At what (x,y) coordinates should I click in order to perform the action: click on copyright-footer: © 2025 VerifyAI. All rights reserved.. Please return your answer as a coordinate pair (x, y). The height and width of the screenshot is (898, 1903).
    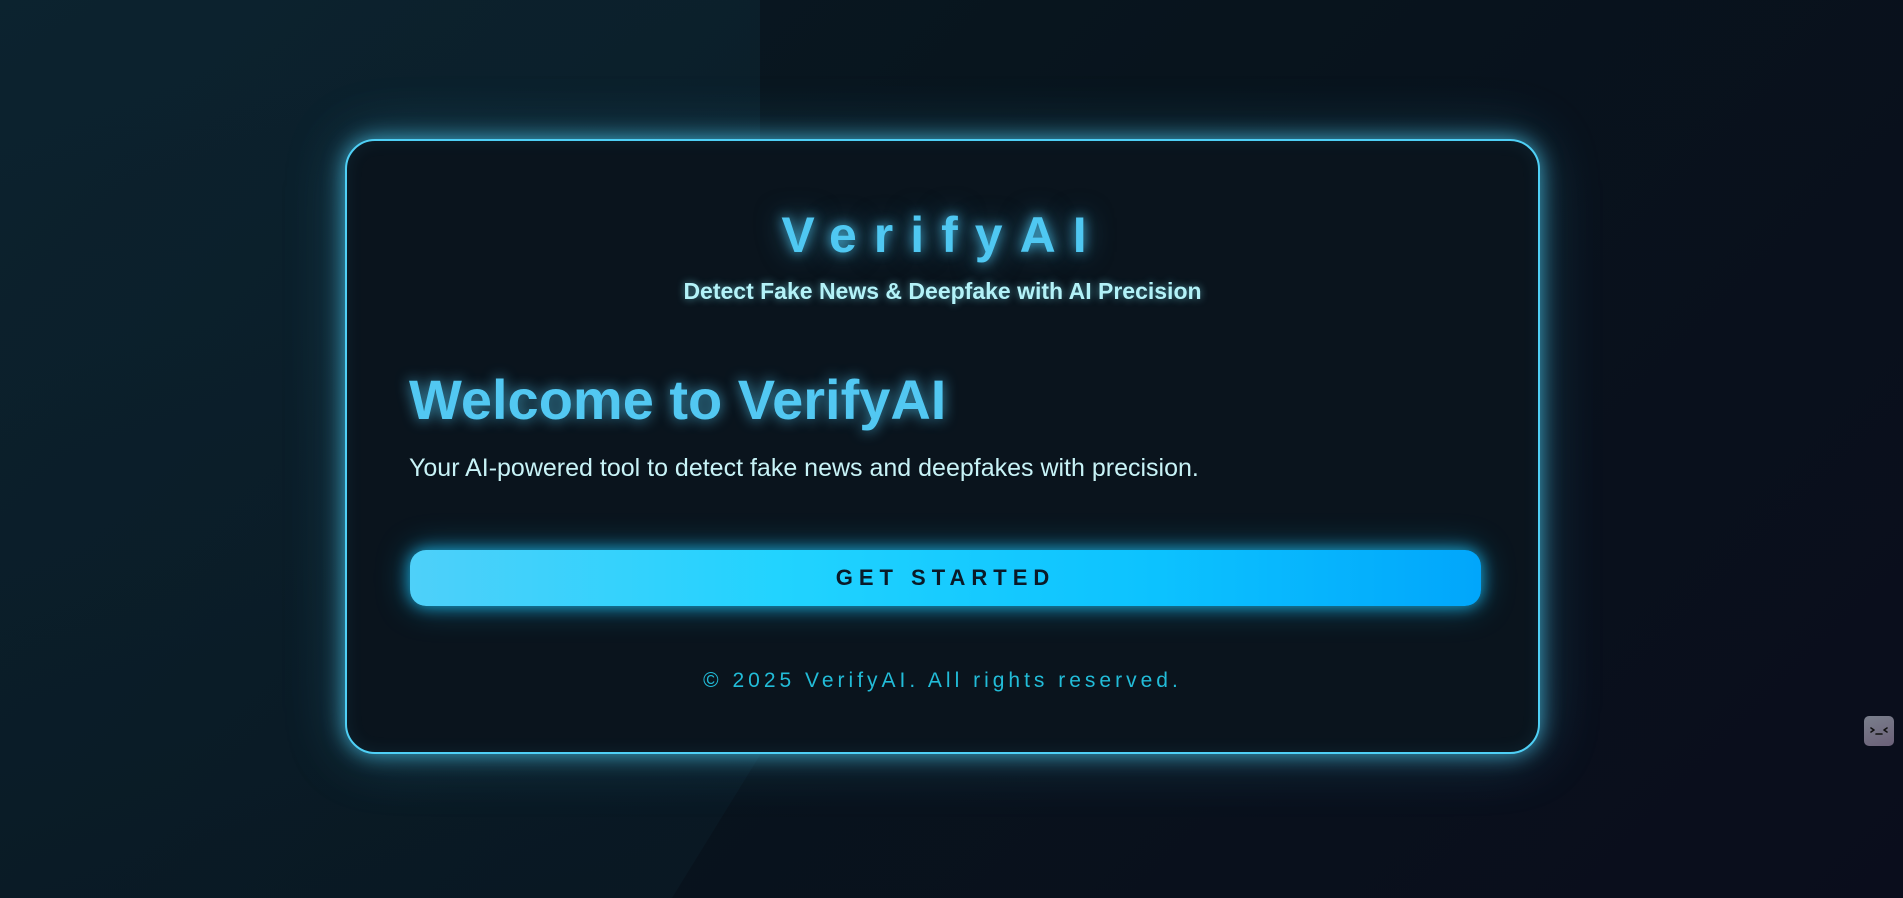
    Looking at the image, I should click on (942, 680).